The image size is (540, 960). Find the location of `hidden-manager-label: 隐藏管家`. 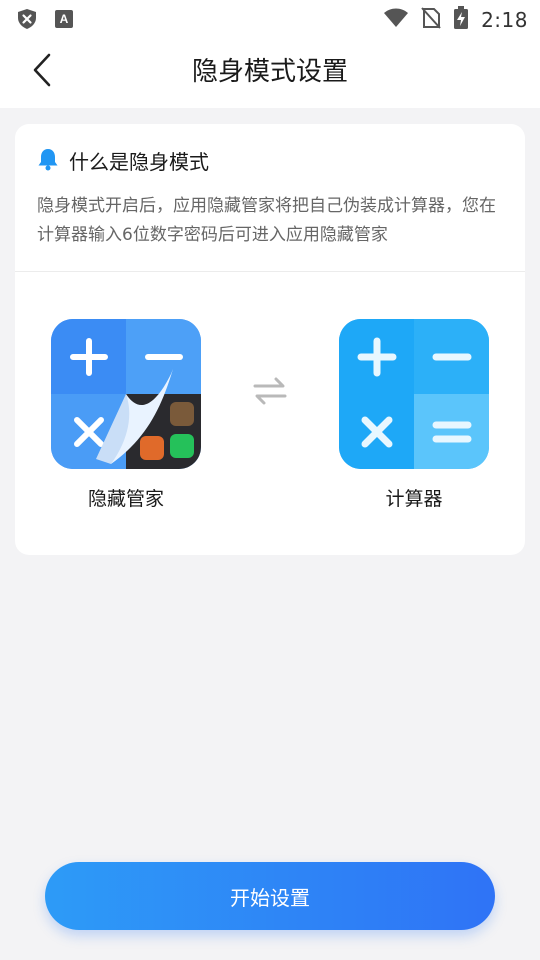

hidden-manager-label: 隐藏管家 is located at coordinates (125, 499).